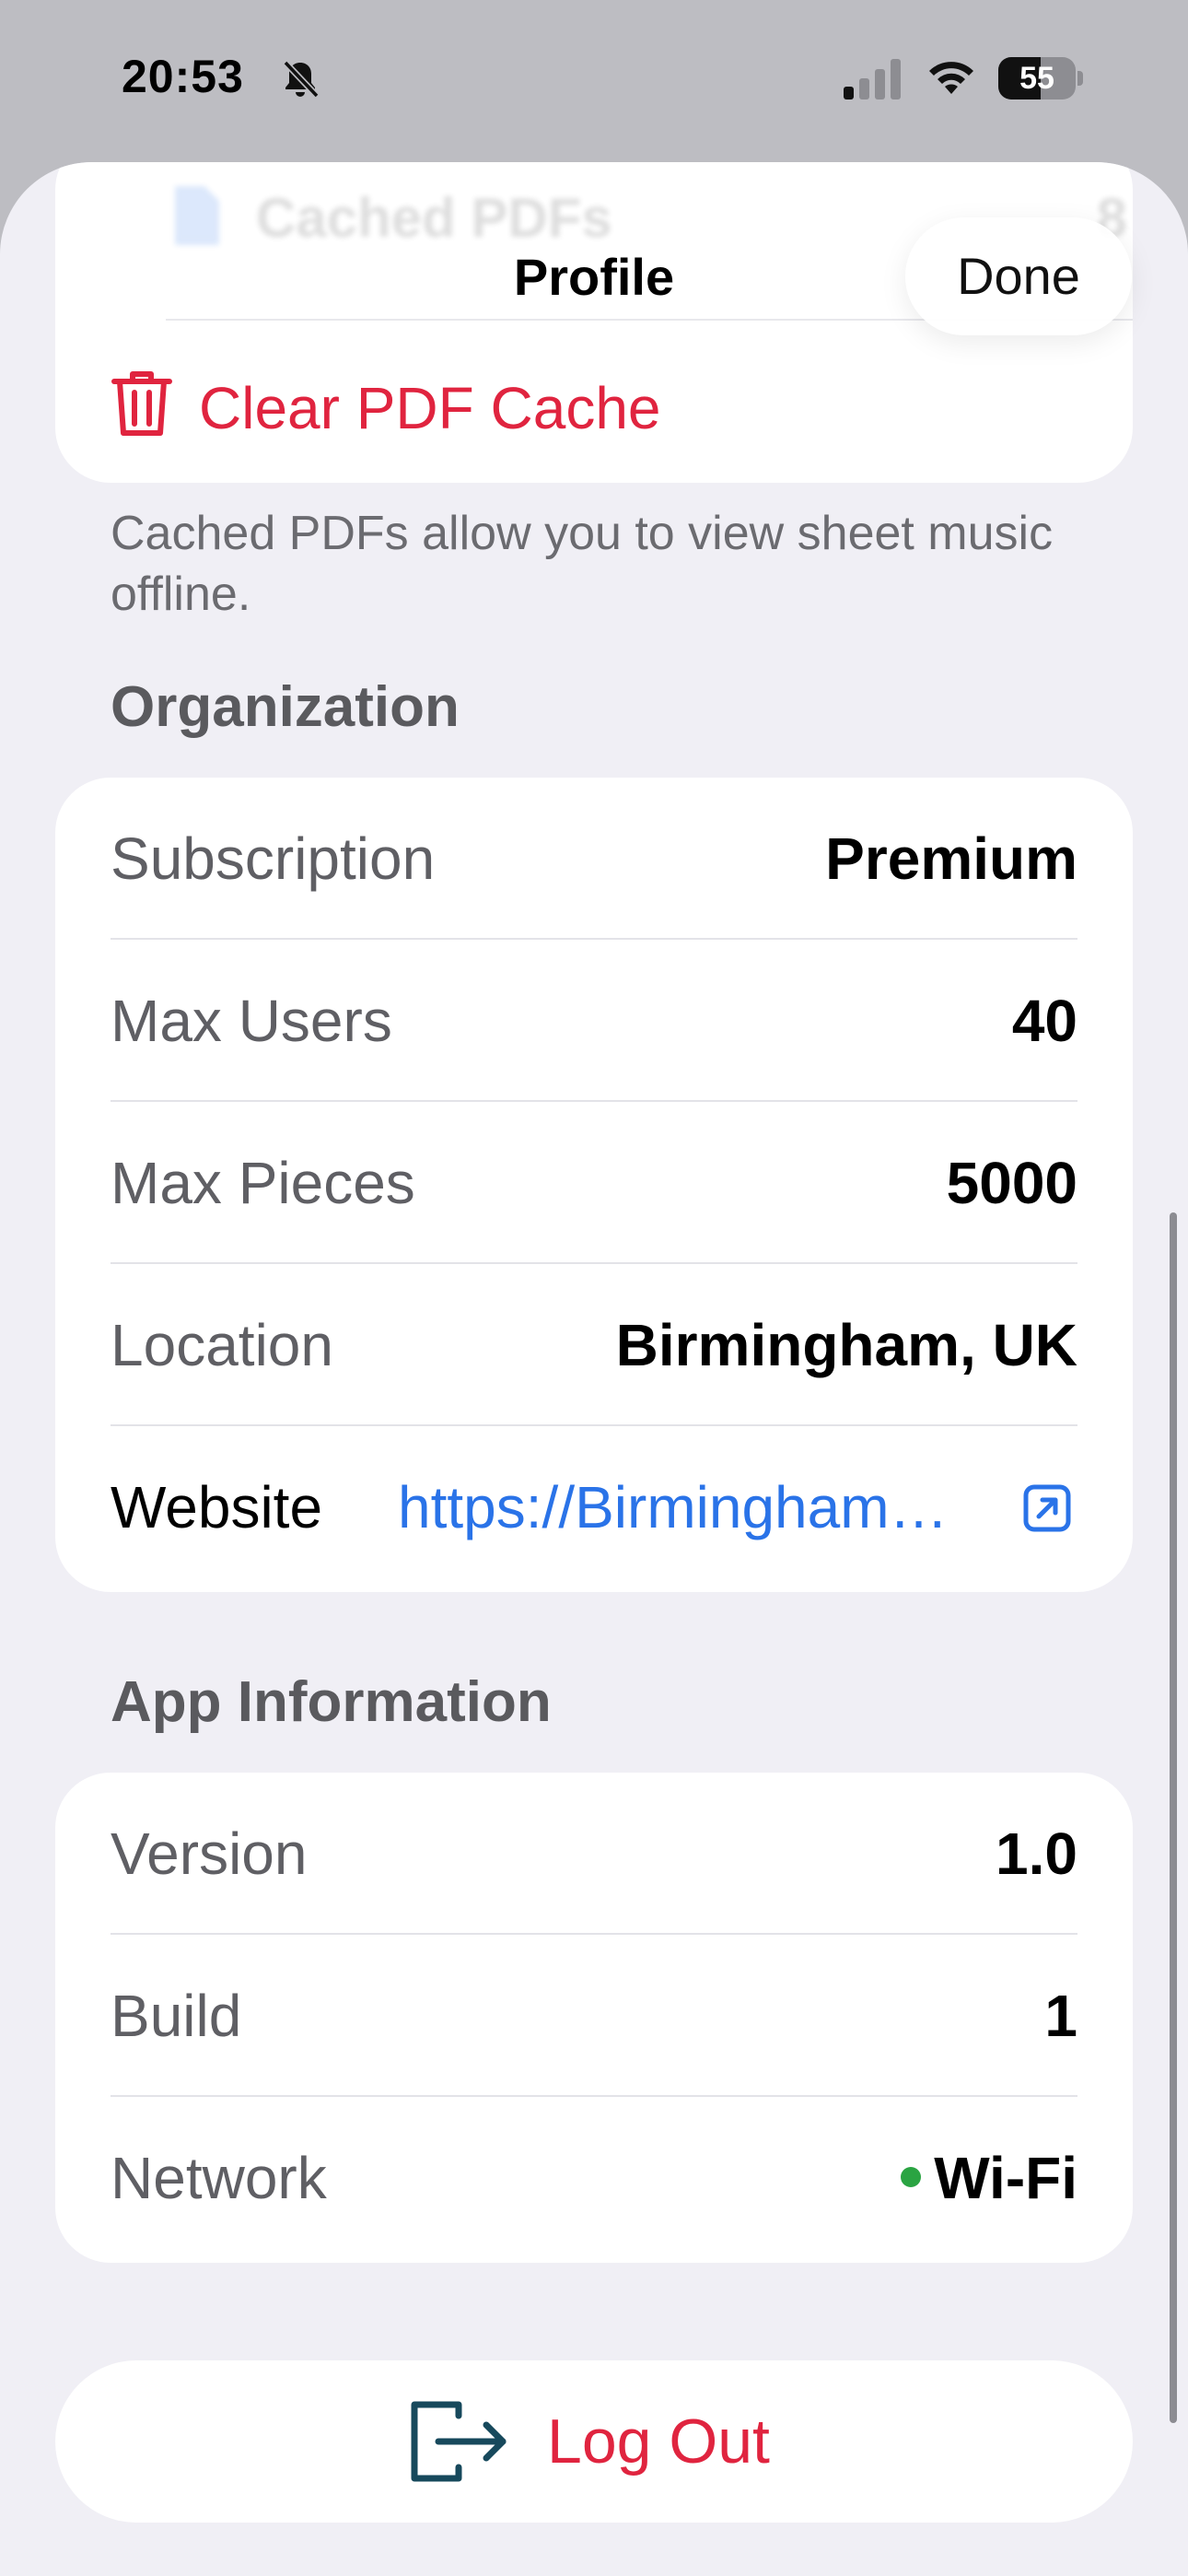 The width and height of the screenshot is (1188, 2576). Describe the element at coordinates (1036, 78) in the screenshot. I see `battery-percent: 55` at that location.